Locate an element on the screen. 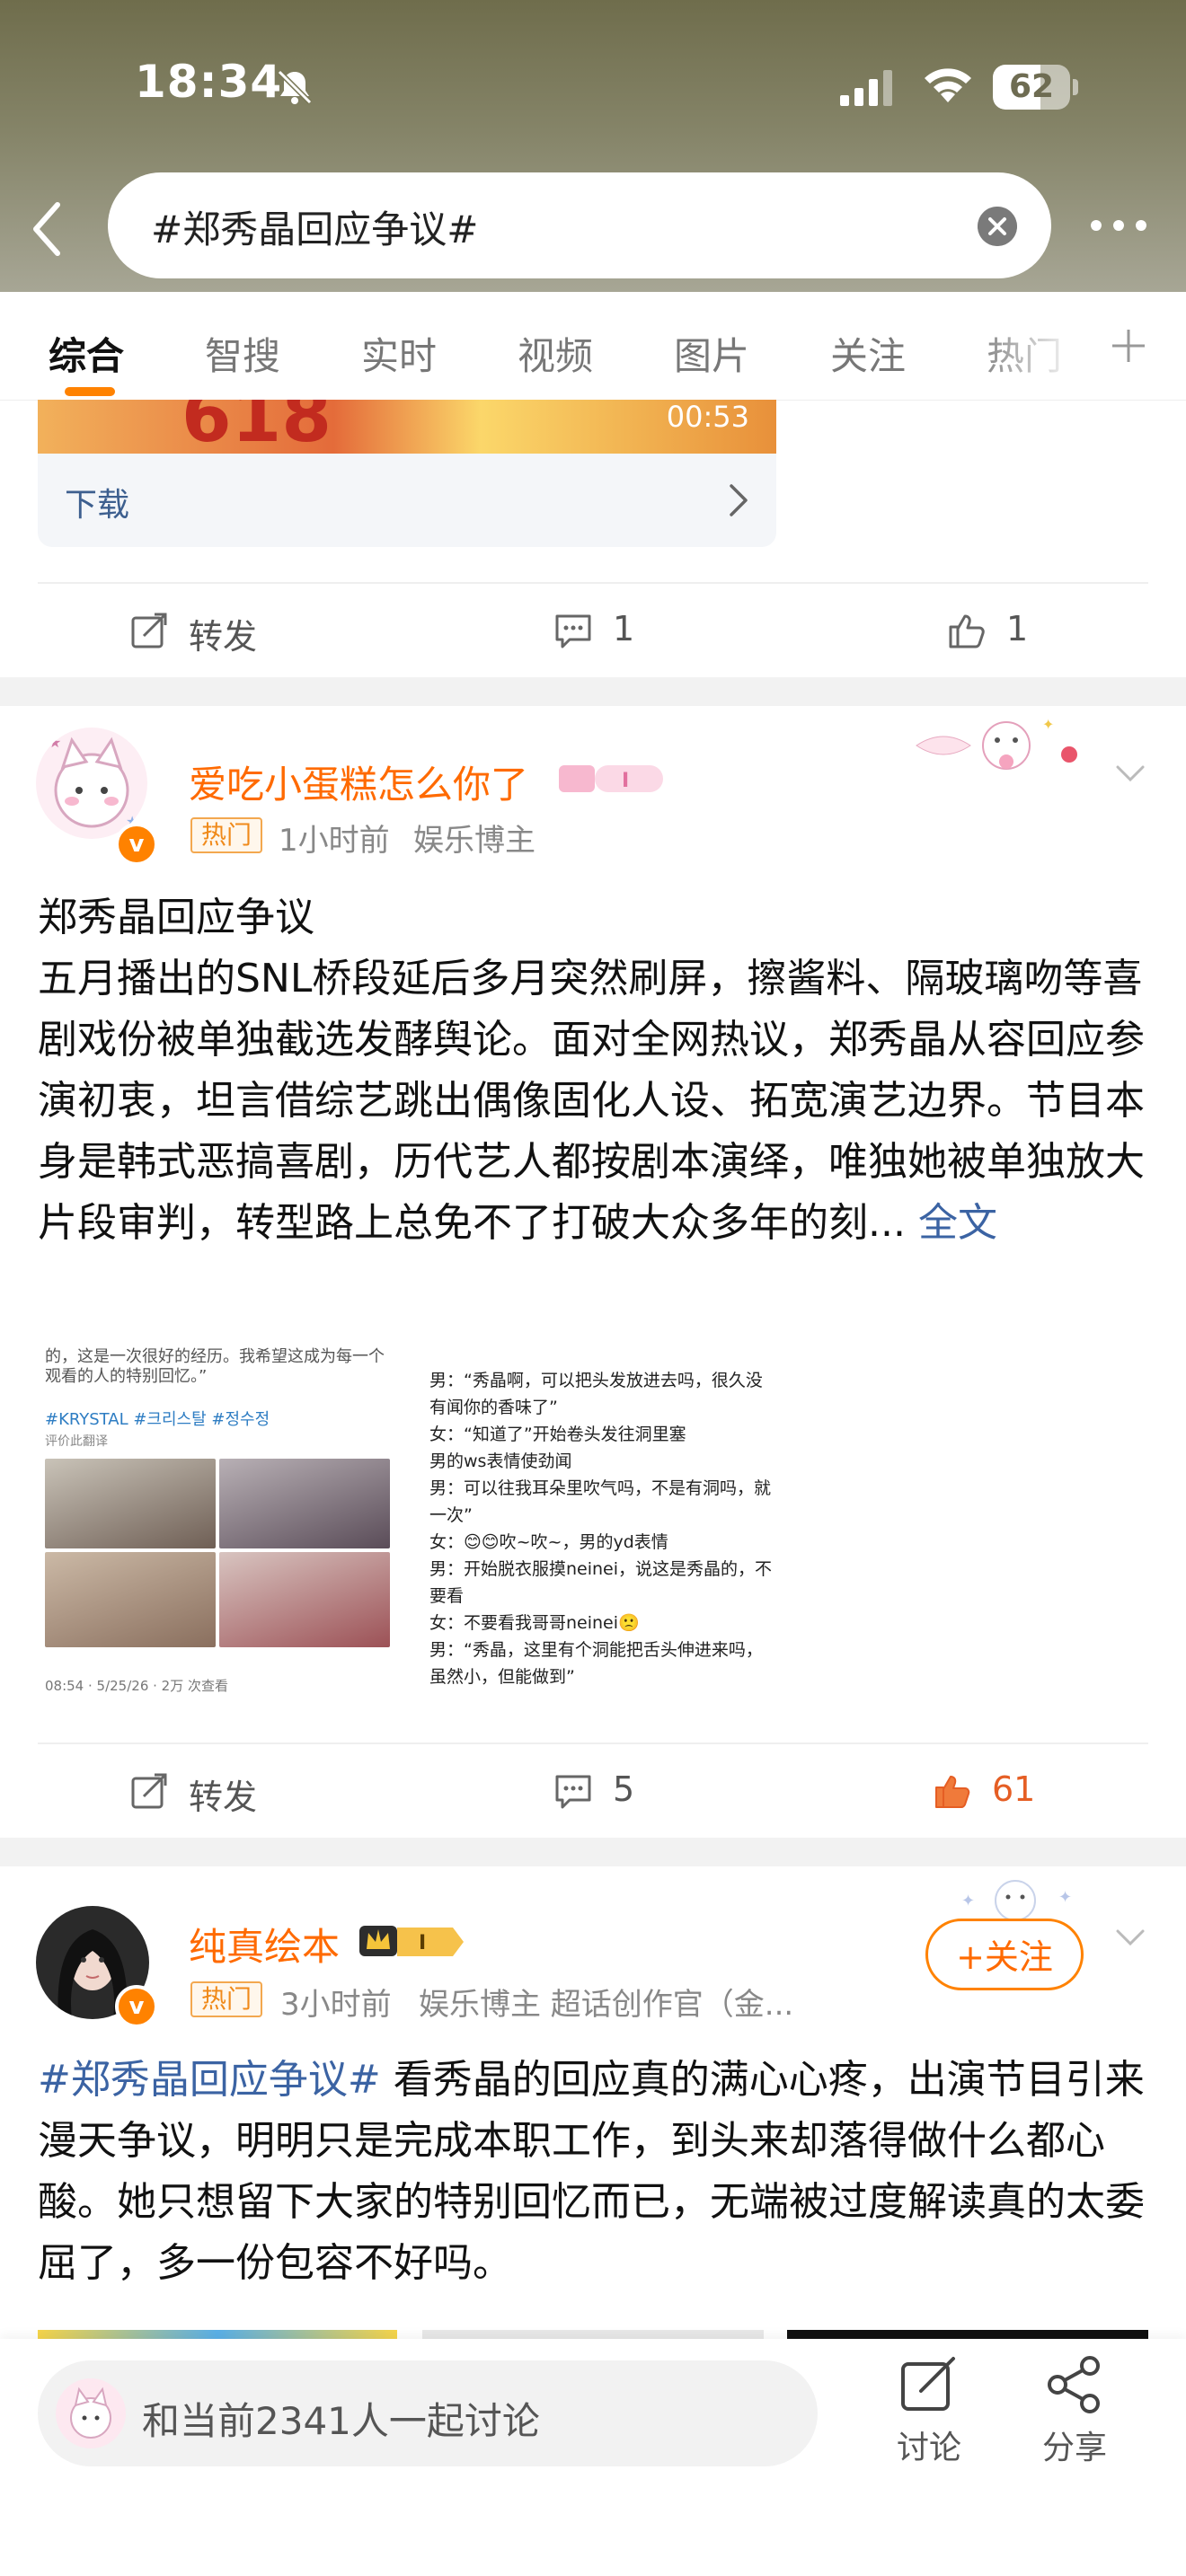  comment-count: 5 is located at coordinates (624, 1789).